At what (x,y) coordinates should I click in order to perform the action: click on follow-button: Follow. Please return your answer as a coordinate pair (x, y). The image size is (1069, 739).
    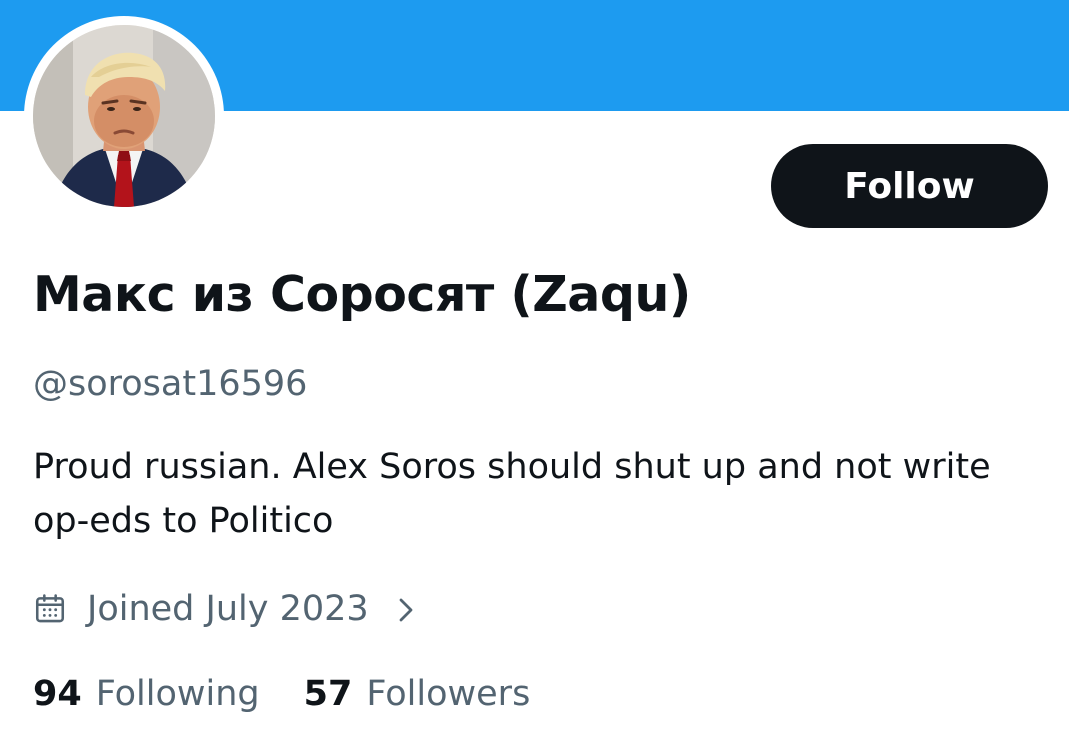
    Looking at the image, I should click on (909, 186).